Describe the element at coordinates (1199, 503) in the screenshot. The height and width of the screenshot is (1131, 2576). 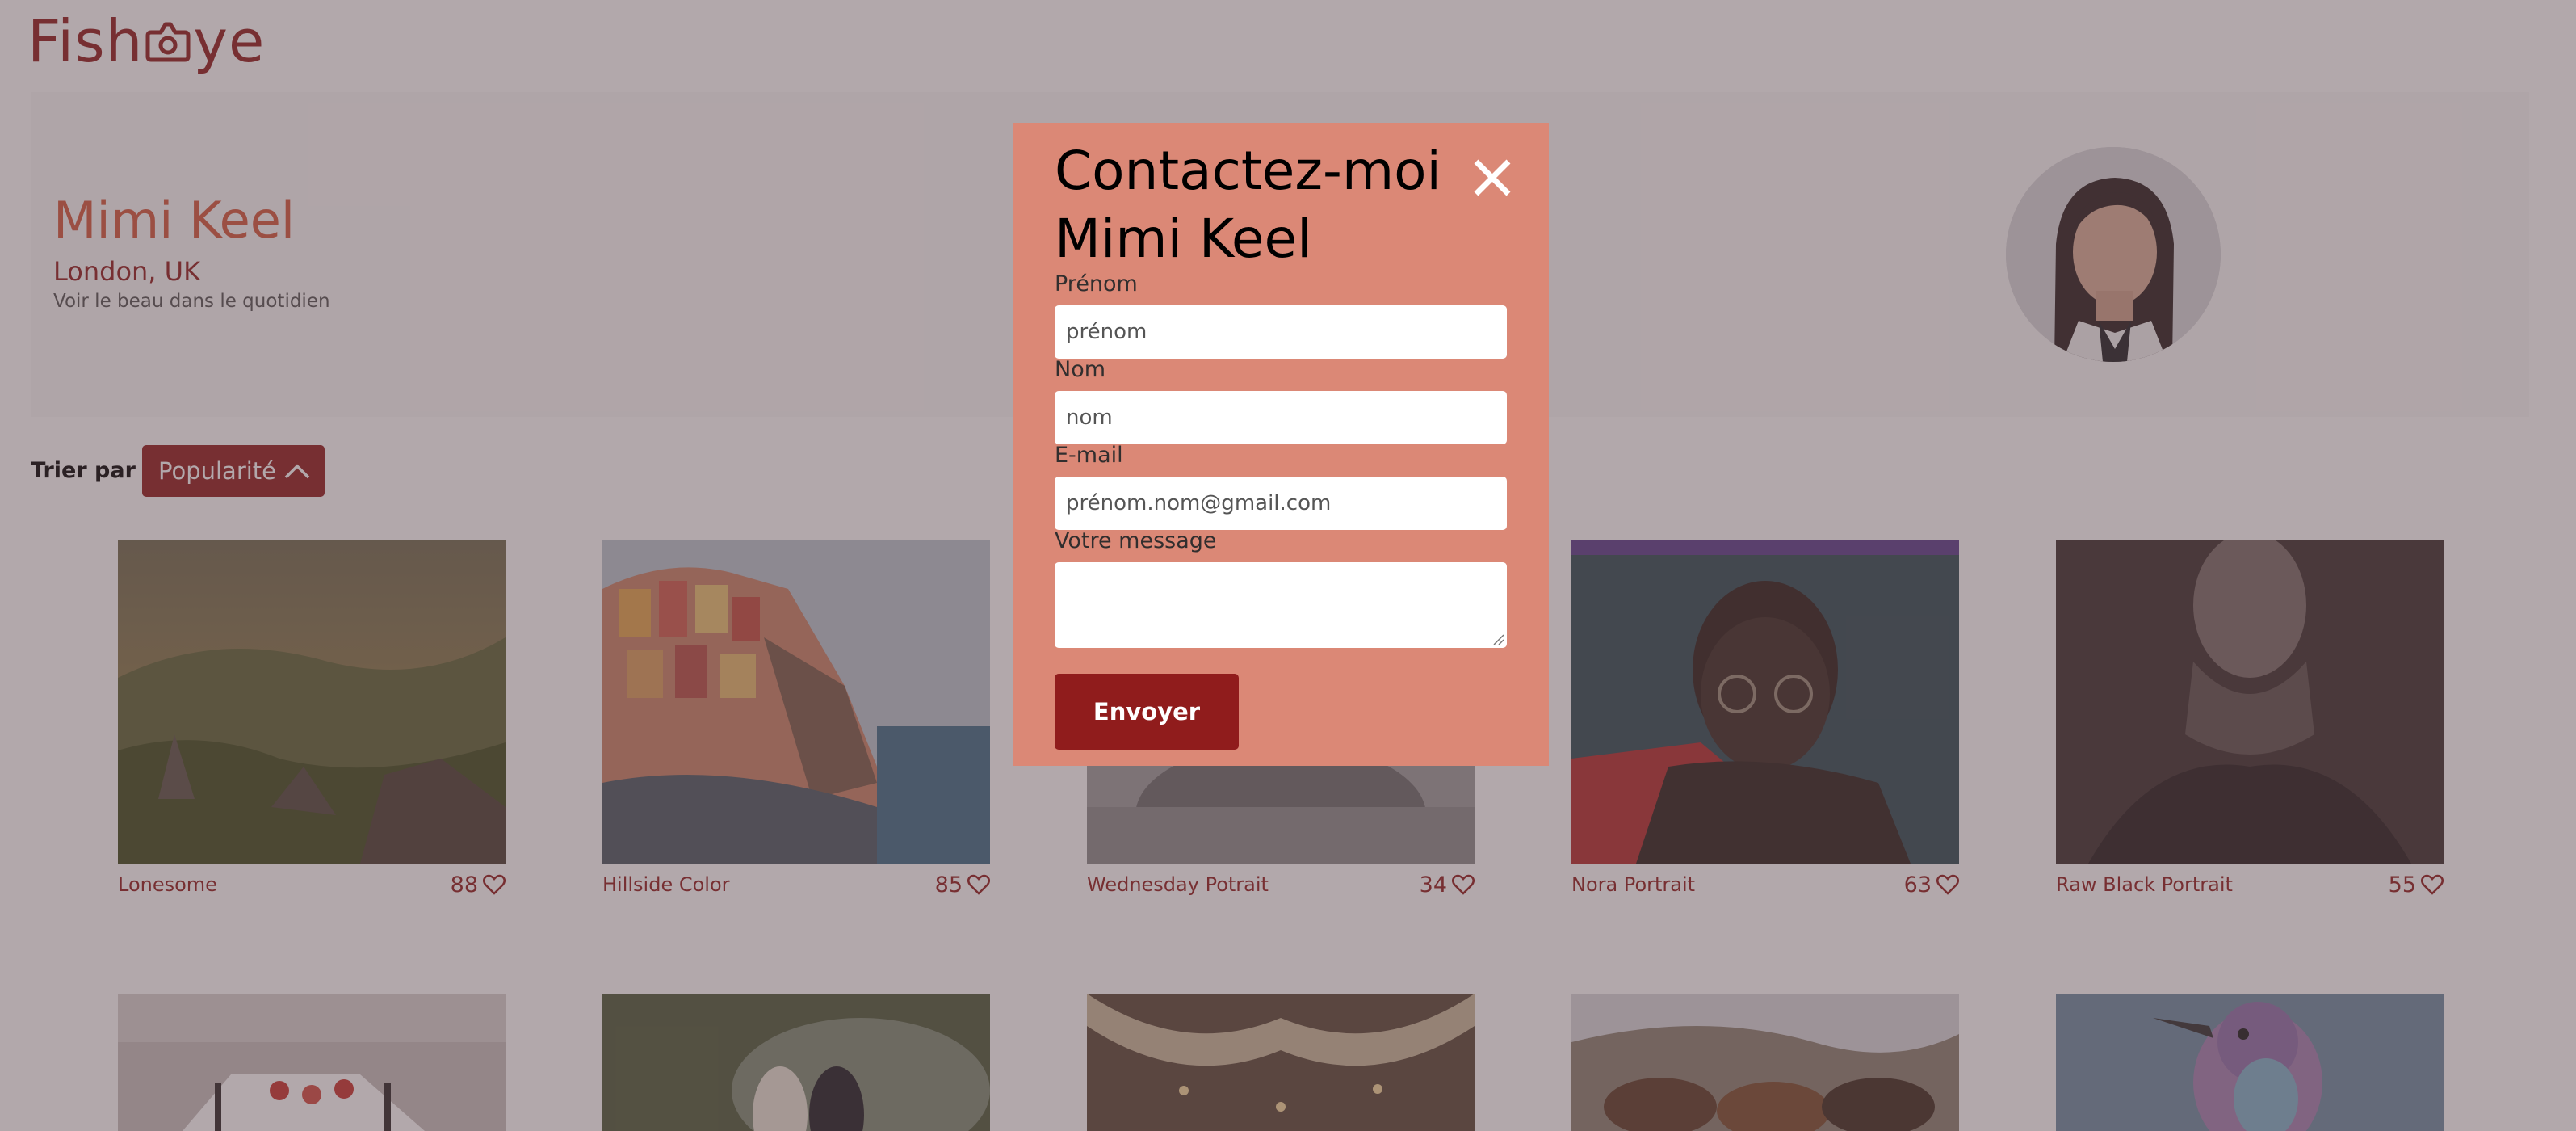
I see `email-placeholder: prénom.nom@gmail.com` at that location.